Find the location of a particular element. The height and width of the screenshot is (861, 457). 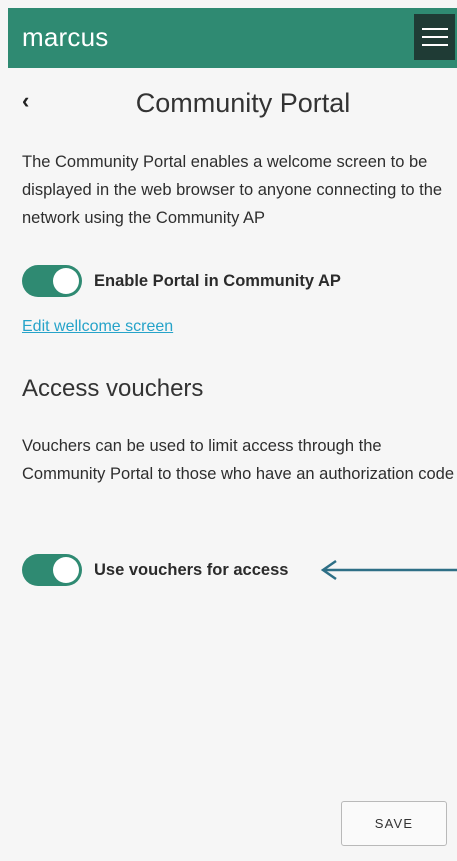

brand-logo: marcus is located at coordinates (65, 37).